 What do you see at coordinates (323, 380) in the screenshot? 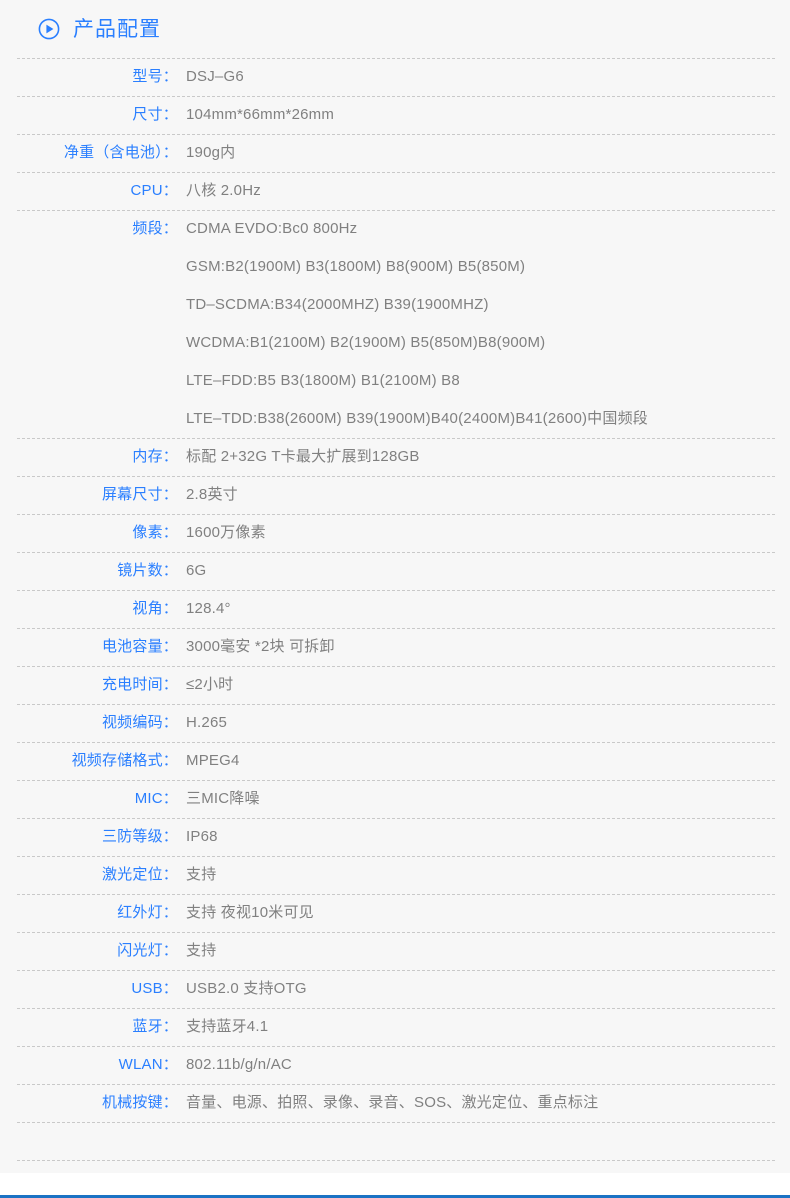
I see `spec-value-line: LTE–FDD:B5 B3(1800M) B1(2100M) B8` at bounding box center [323, 380].